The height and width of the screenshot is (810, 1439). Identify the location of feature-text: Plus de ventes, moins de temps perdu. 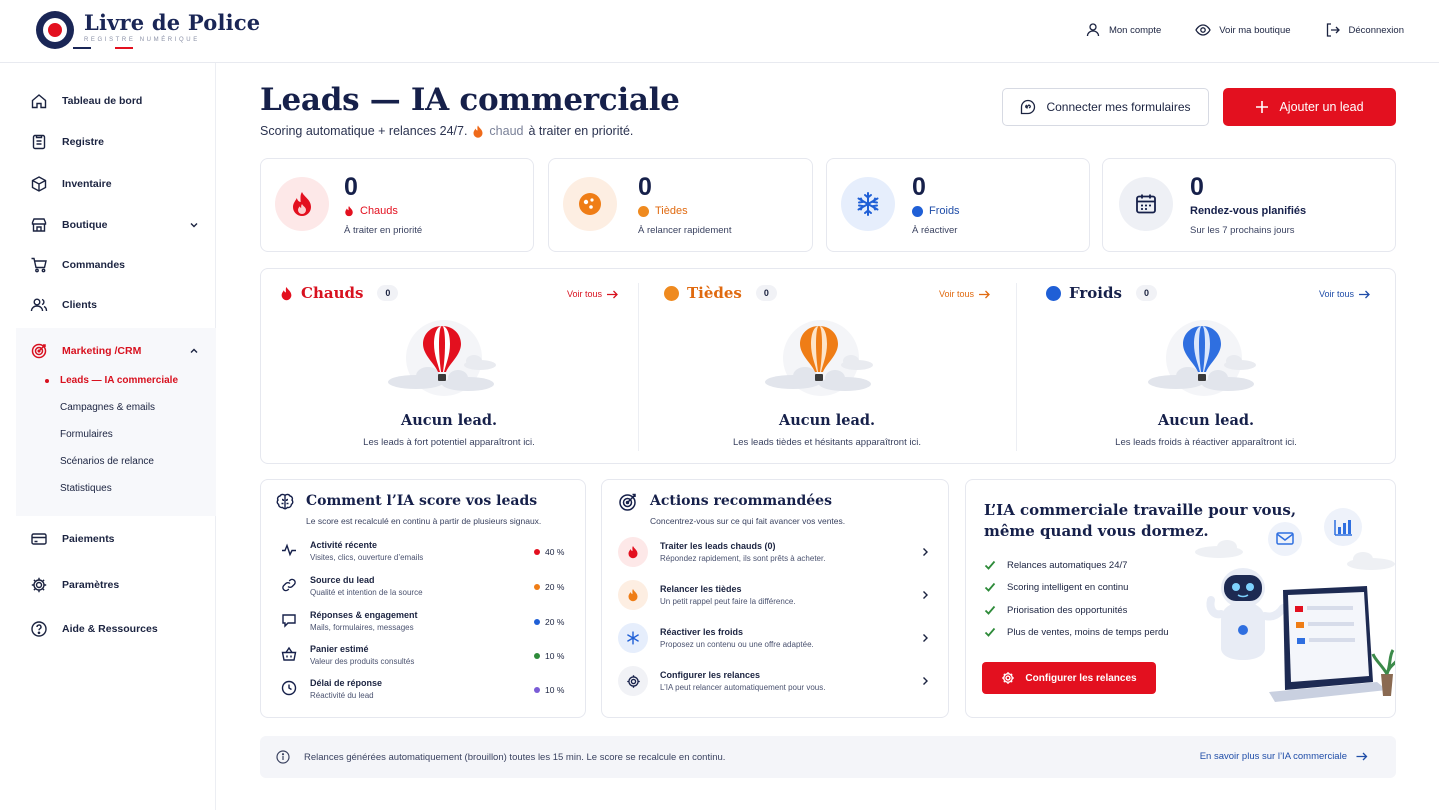
(1088, 632).